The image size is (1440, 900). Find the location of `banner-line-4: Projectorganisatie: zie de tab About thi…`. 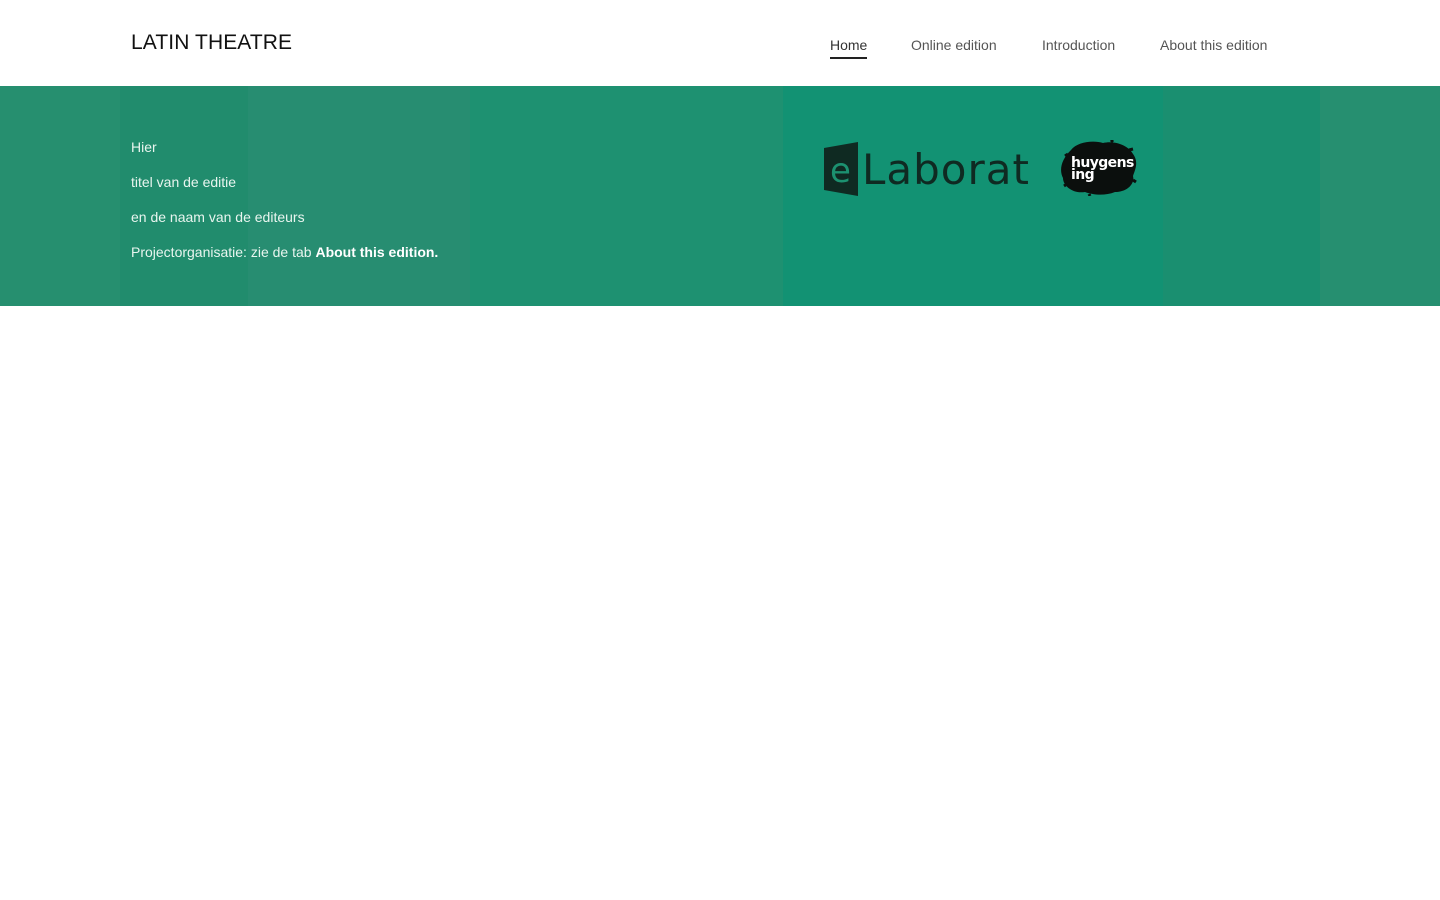

banner-line-4: Projectorganisatie: zie de tab About thi… is located at coordinates (284, 252).